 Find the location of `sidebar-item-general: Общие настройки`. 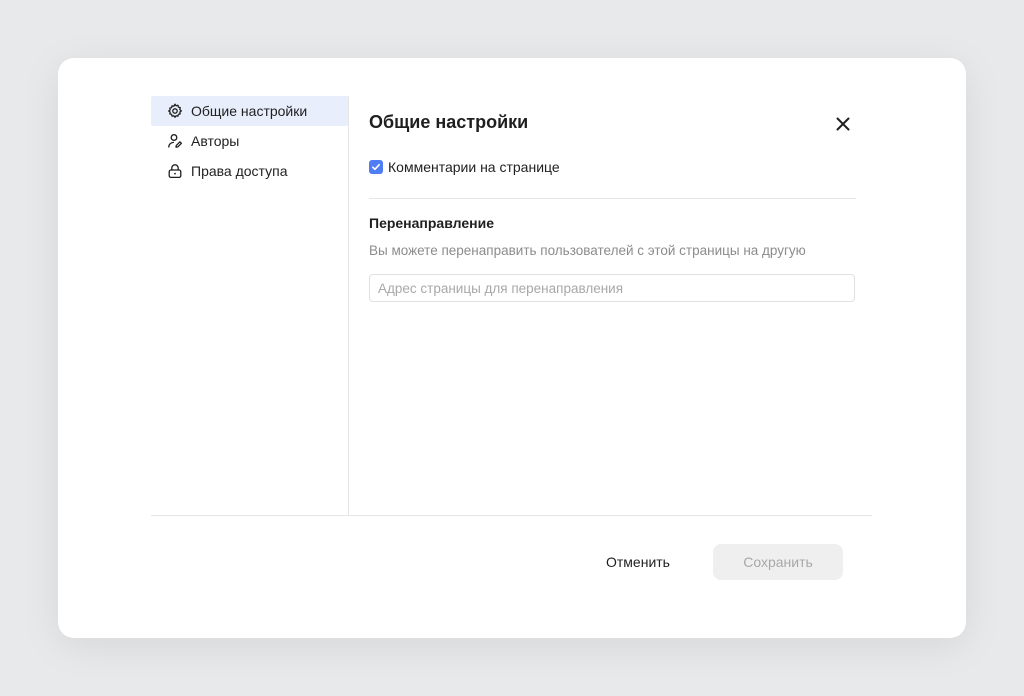

sidebar-item-general: Общие настройки is located at coordinates (249, 111).